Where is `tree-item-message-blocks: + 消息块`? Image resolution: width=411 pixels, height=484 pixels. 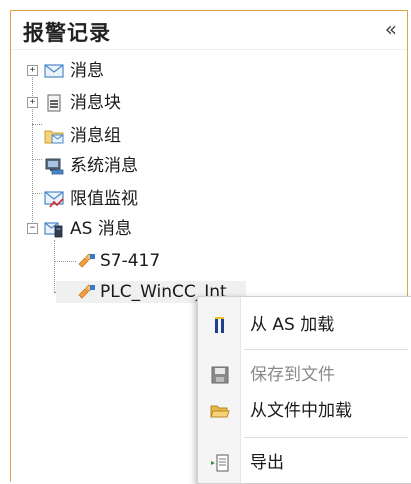
tree-item-message-blocks: + 消息块 is located at coordinates (96, 103).